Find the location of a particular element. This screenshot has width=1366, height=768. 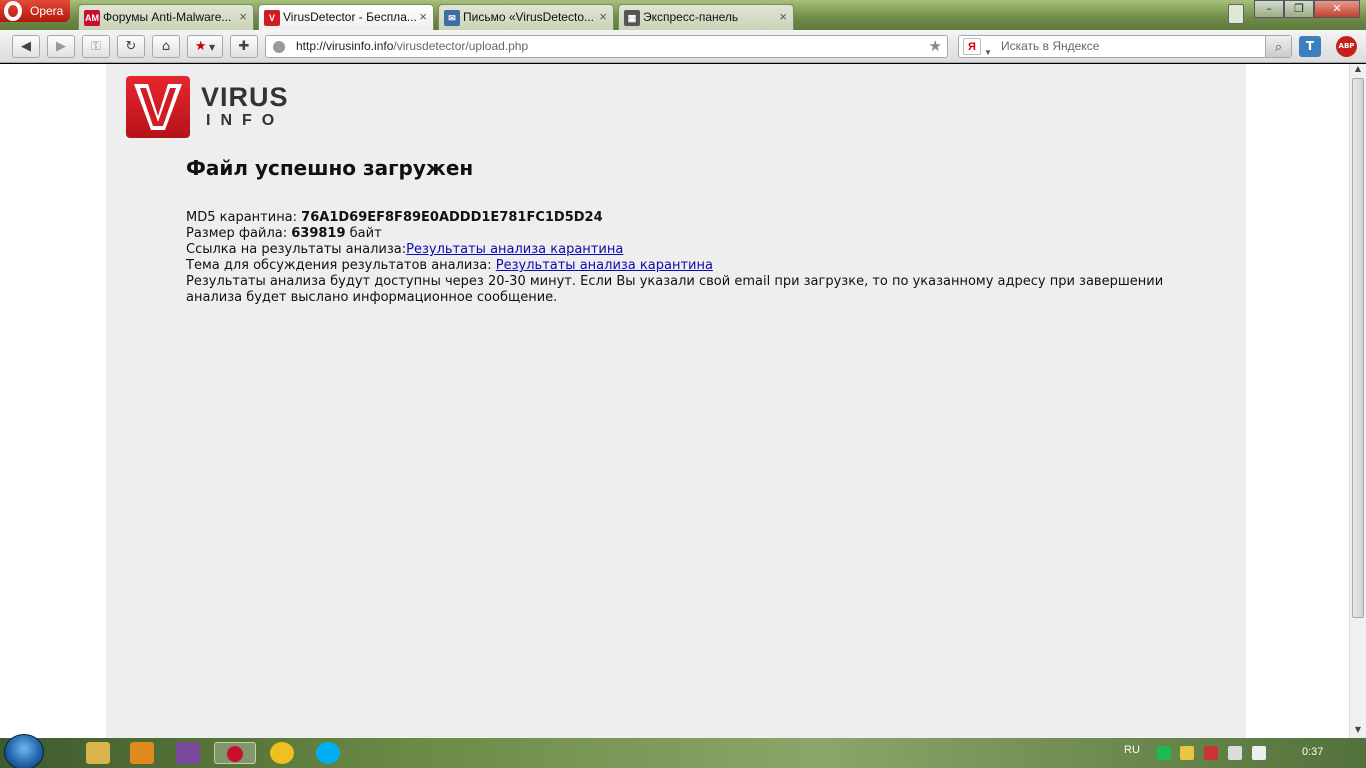

tab-anti-malware: AM Форумы Anti-Malware... × is located at coordinates (166, 17).